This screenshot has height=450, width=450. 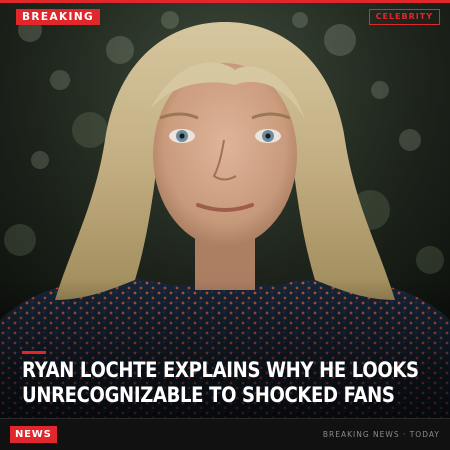 I want to click on top-accent-rule, so click(x=225, y=1).